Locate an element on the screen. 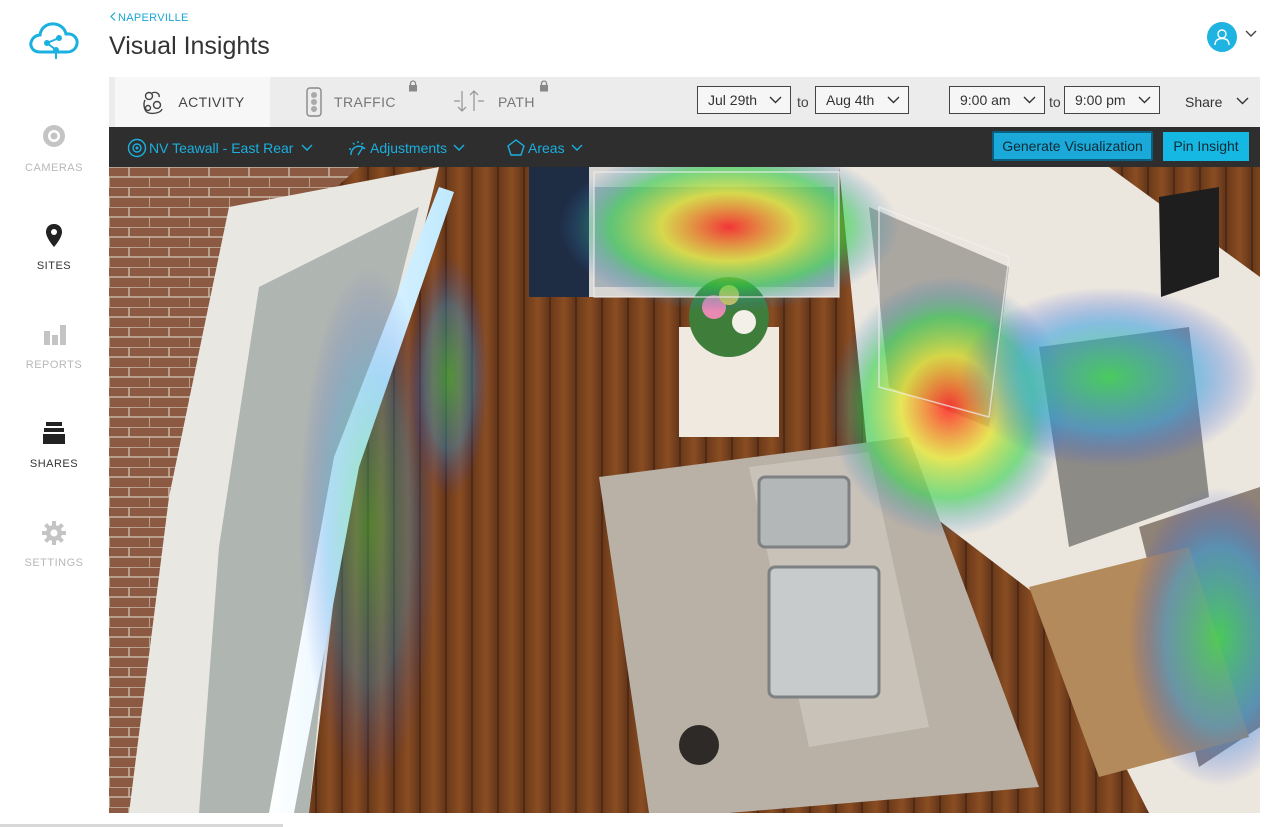  share-button: Share is located at coordinates (1203, 102).